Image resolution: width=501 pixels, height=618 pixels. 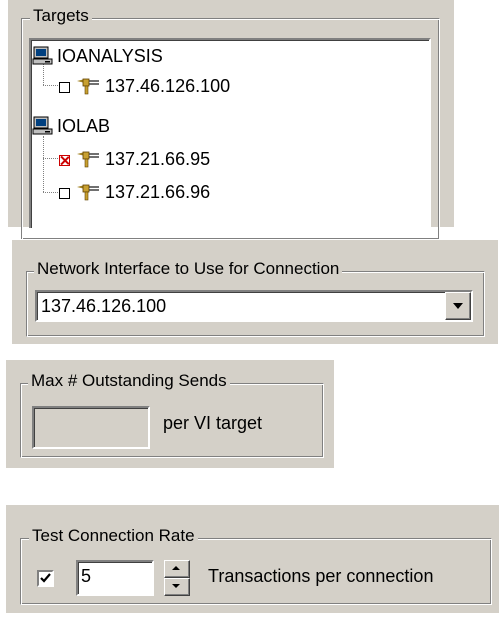 I want to click on spinner-down-button, so click(x=177, y=587).